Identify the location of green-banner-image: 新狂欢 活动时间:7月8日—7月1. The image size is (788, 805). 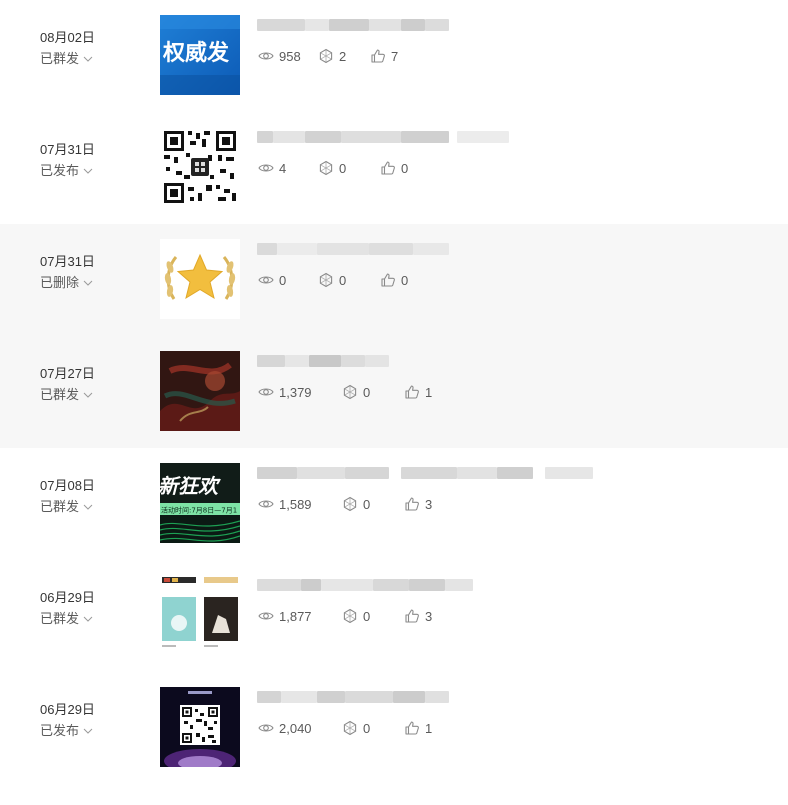
(200, 503).